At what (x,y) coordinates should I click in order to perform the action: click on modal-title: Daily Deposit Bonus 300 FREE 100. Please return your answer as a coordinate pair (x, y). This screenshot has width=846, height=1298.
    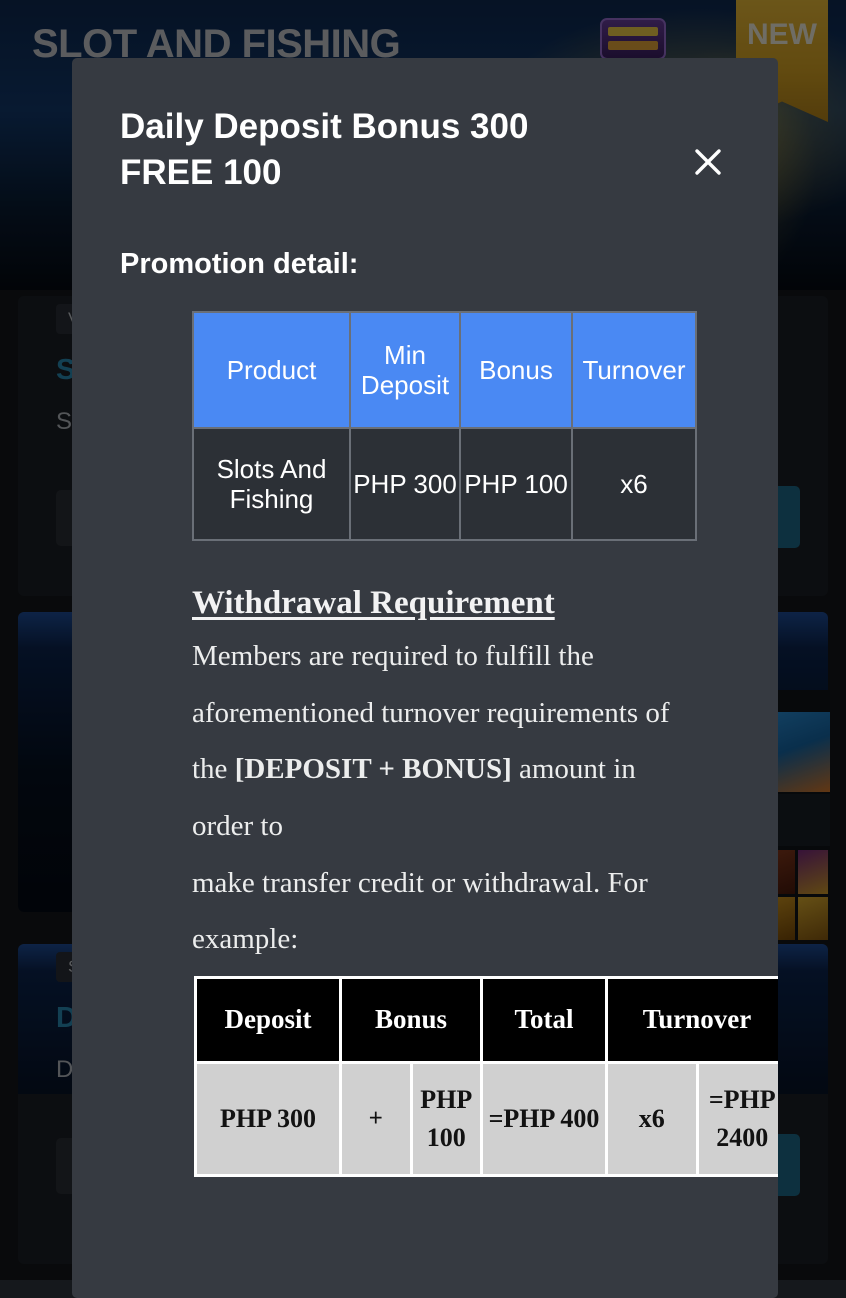
    Looking at the image, I should click on (380, 150).